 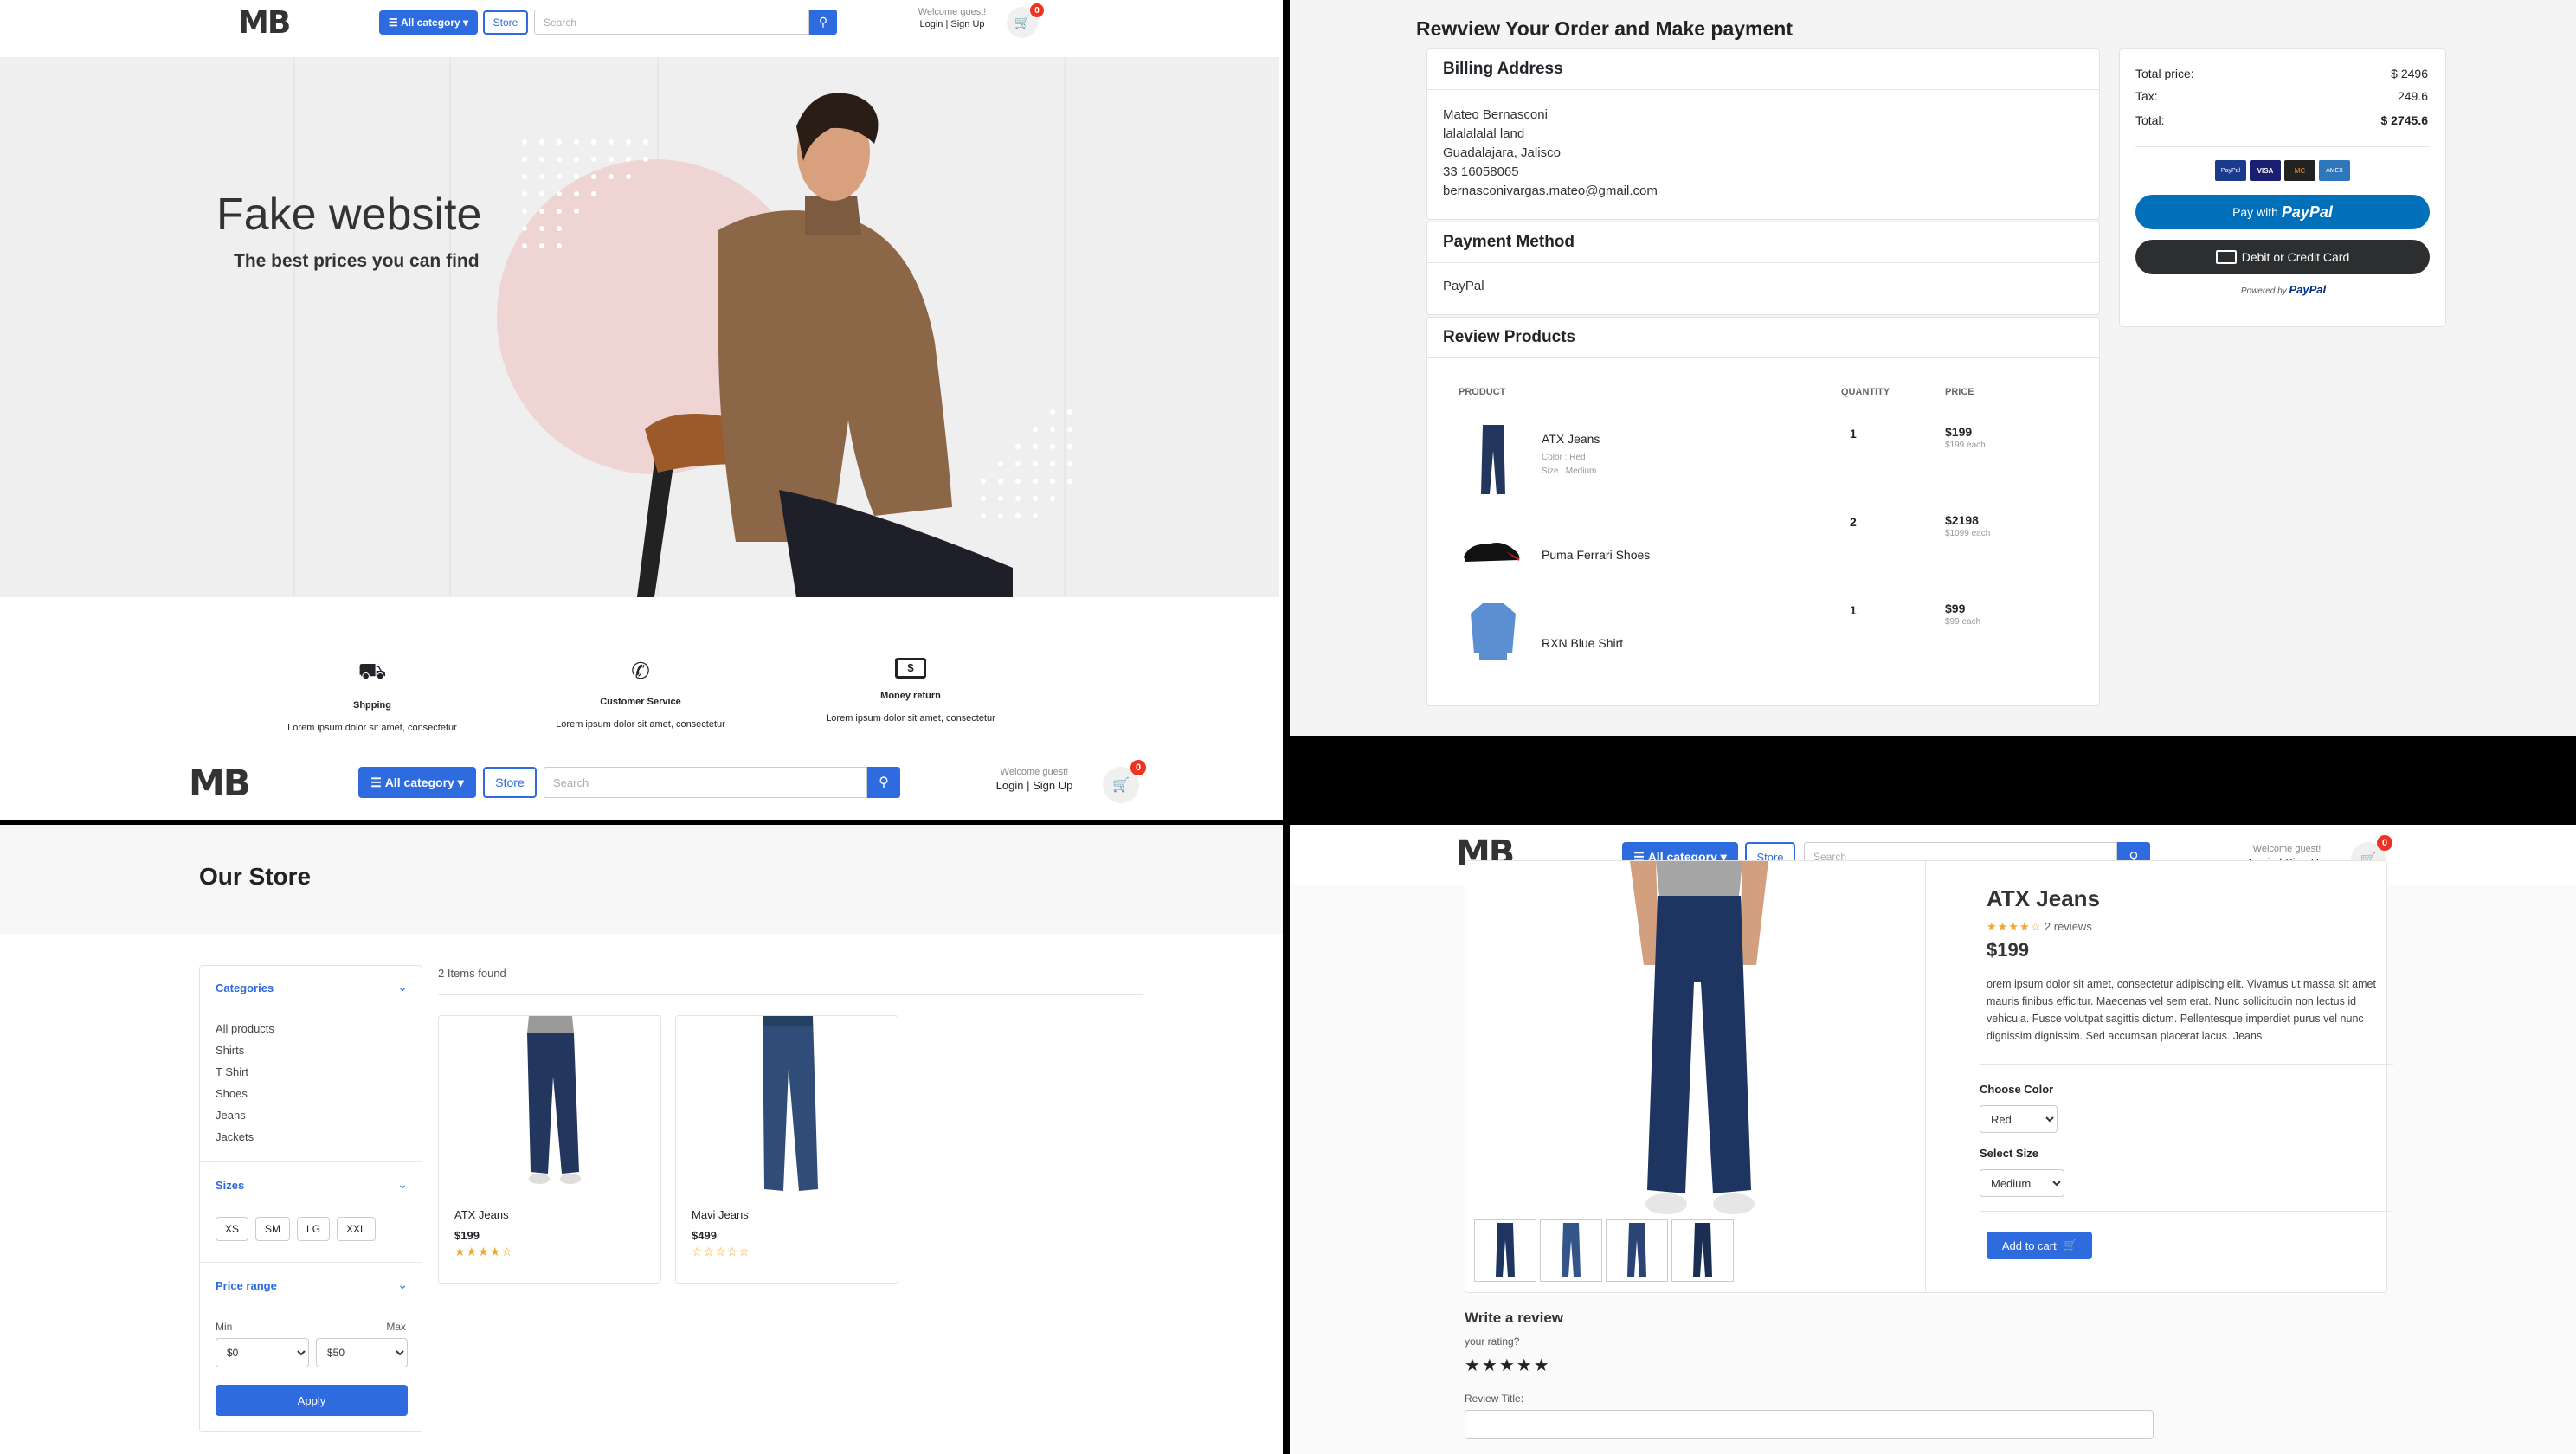 I want to click on rating-input-stars: ★★★★★, so click(x=1508, y=1365).